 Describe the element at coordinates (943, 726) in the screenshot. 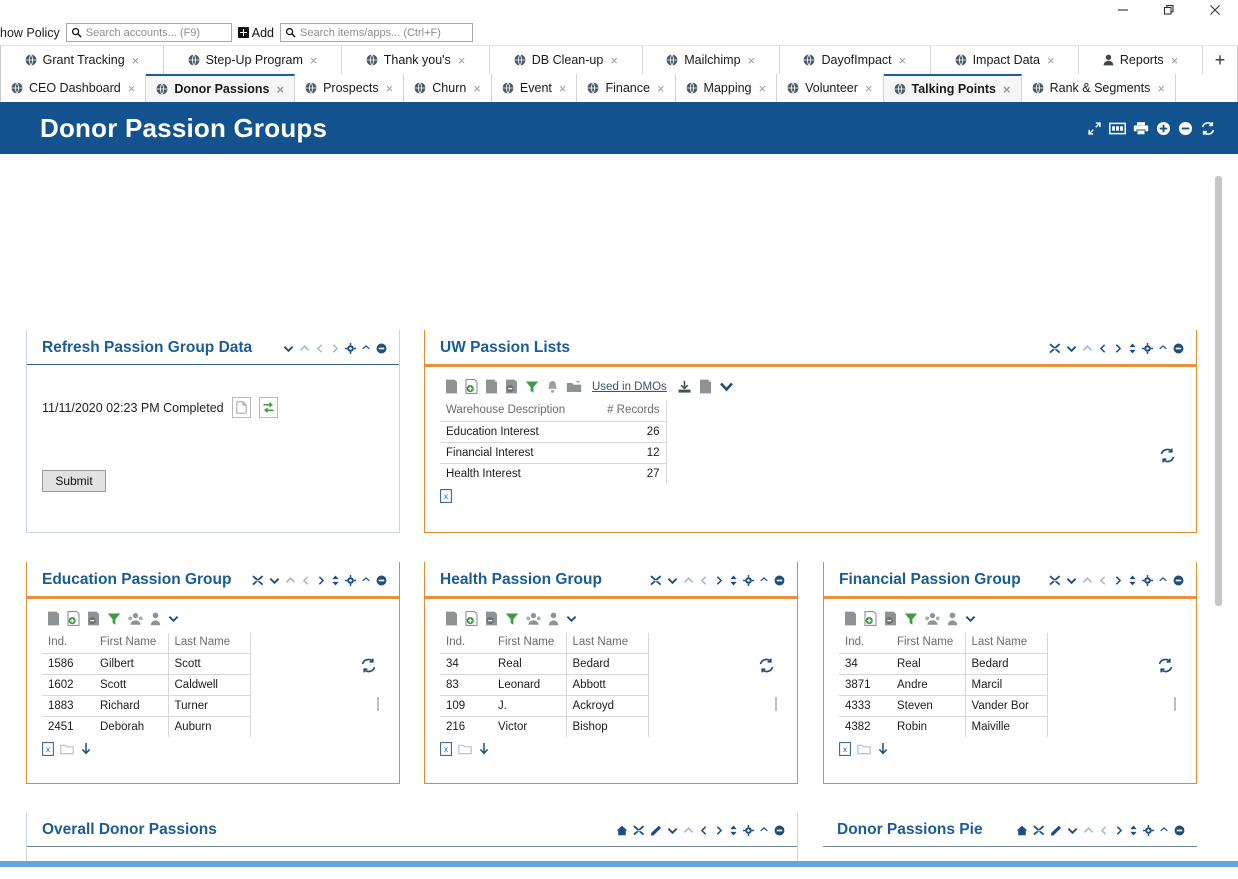

I see `table-row: 4382 Robin Maiville` at that location.